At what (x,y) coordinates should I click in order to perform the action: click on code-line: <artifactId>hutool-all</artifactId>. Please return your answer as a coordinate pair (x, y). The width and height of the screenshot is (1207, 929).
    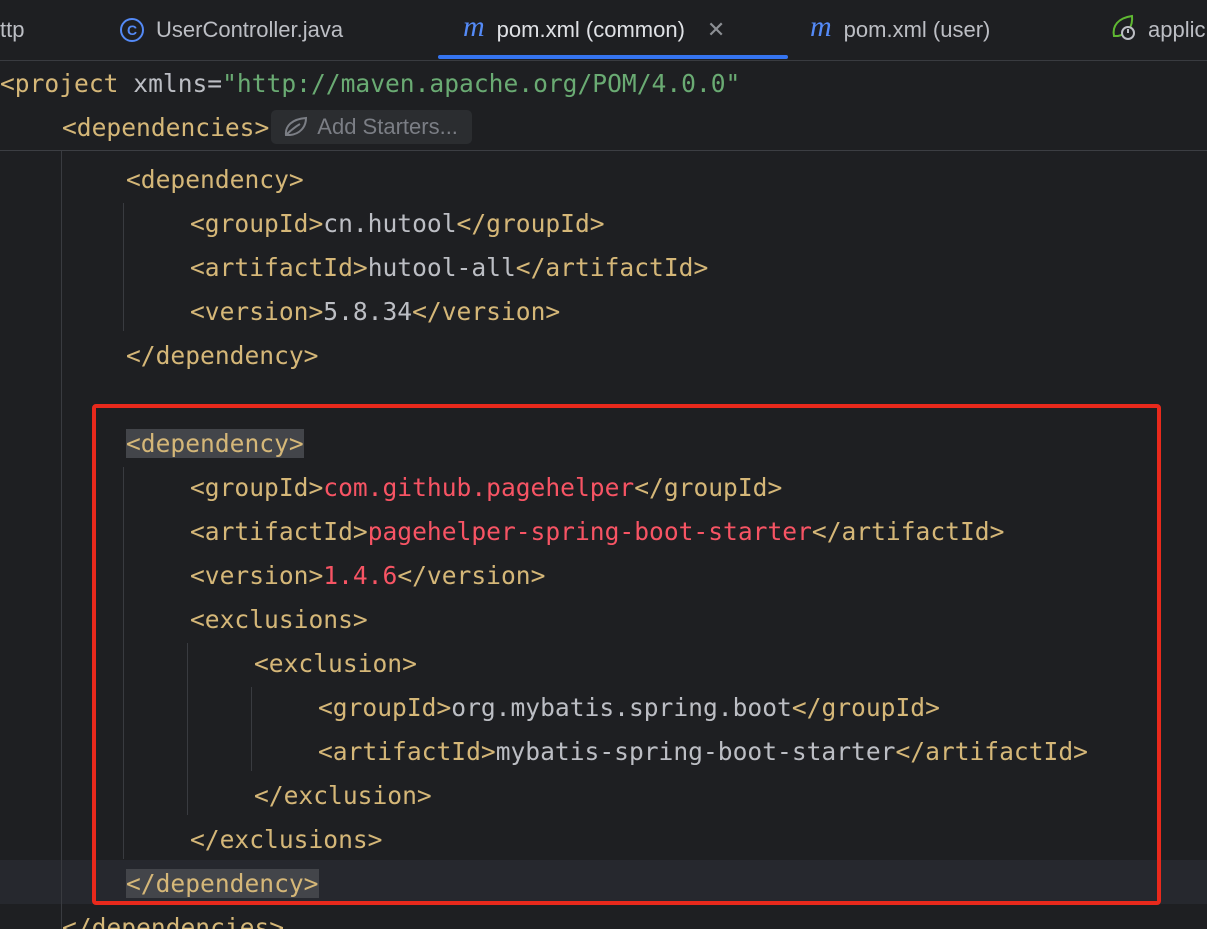
    Looking at the image, I should click on (449, 268).